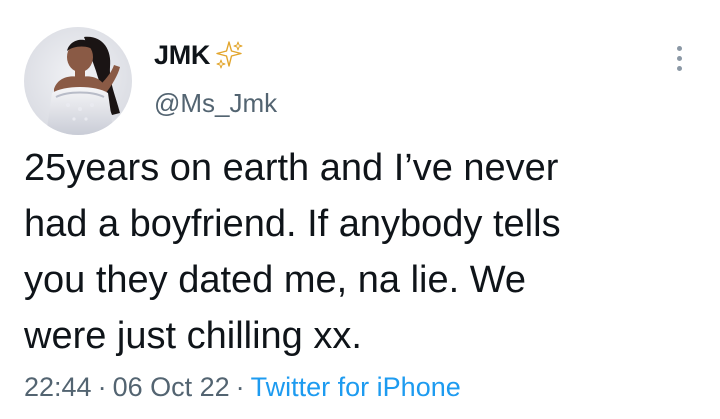  I want to click on avatar-image, so click(78, 81).